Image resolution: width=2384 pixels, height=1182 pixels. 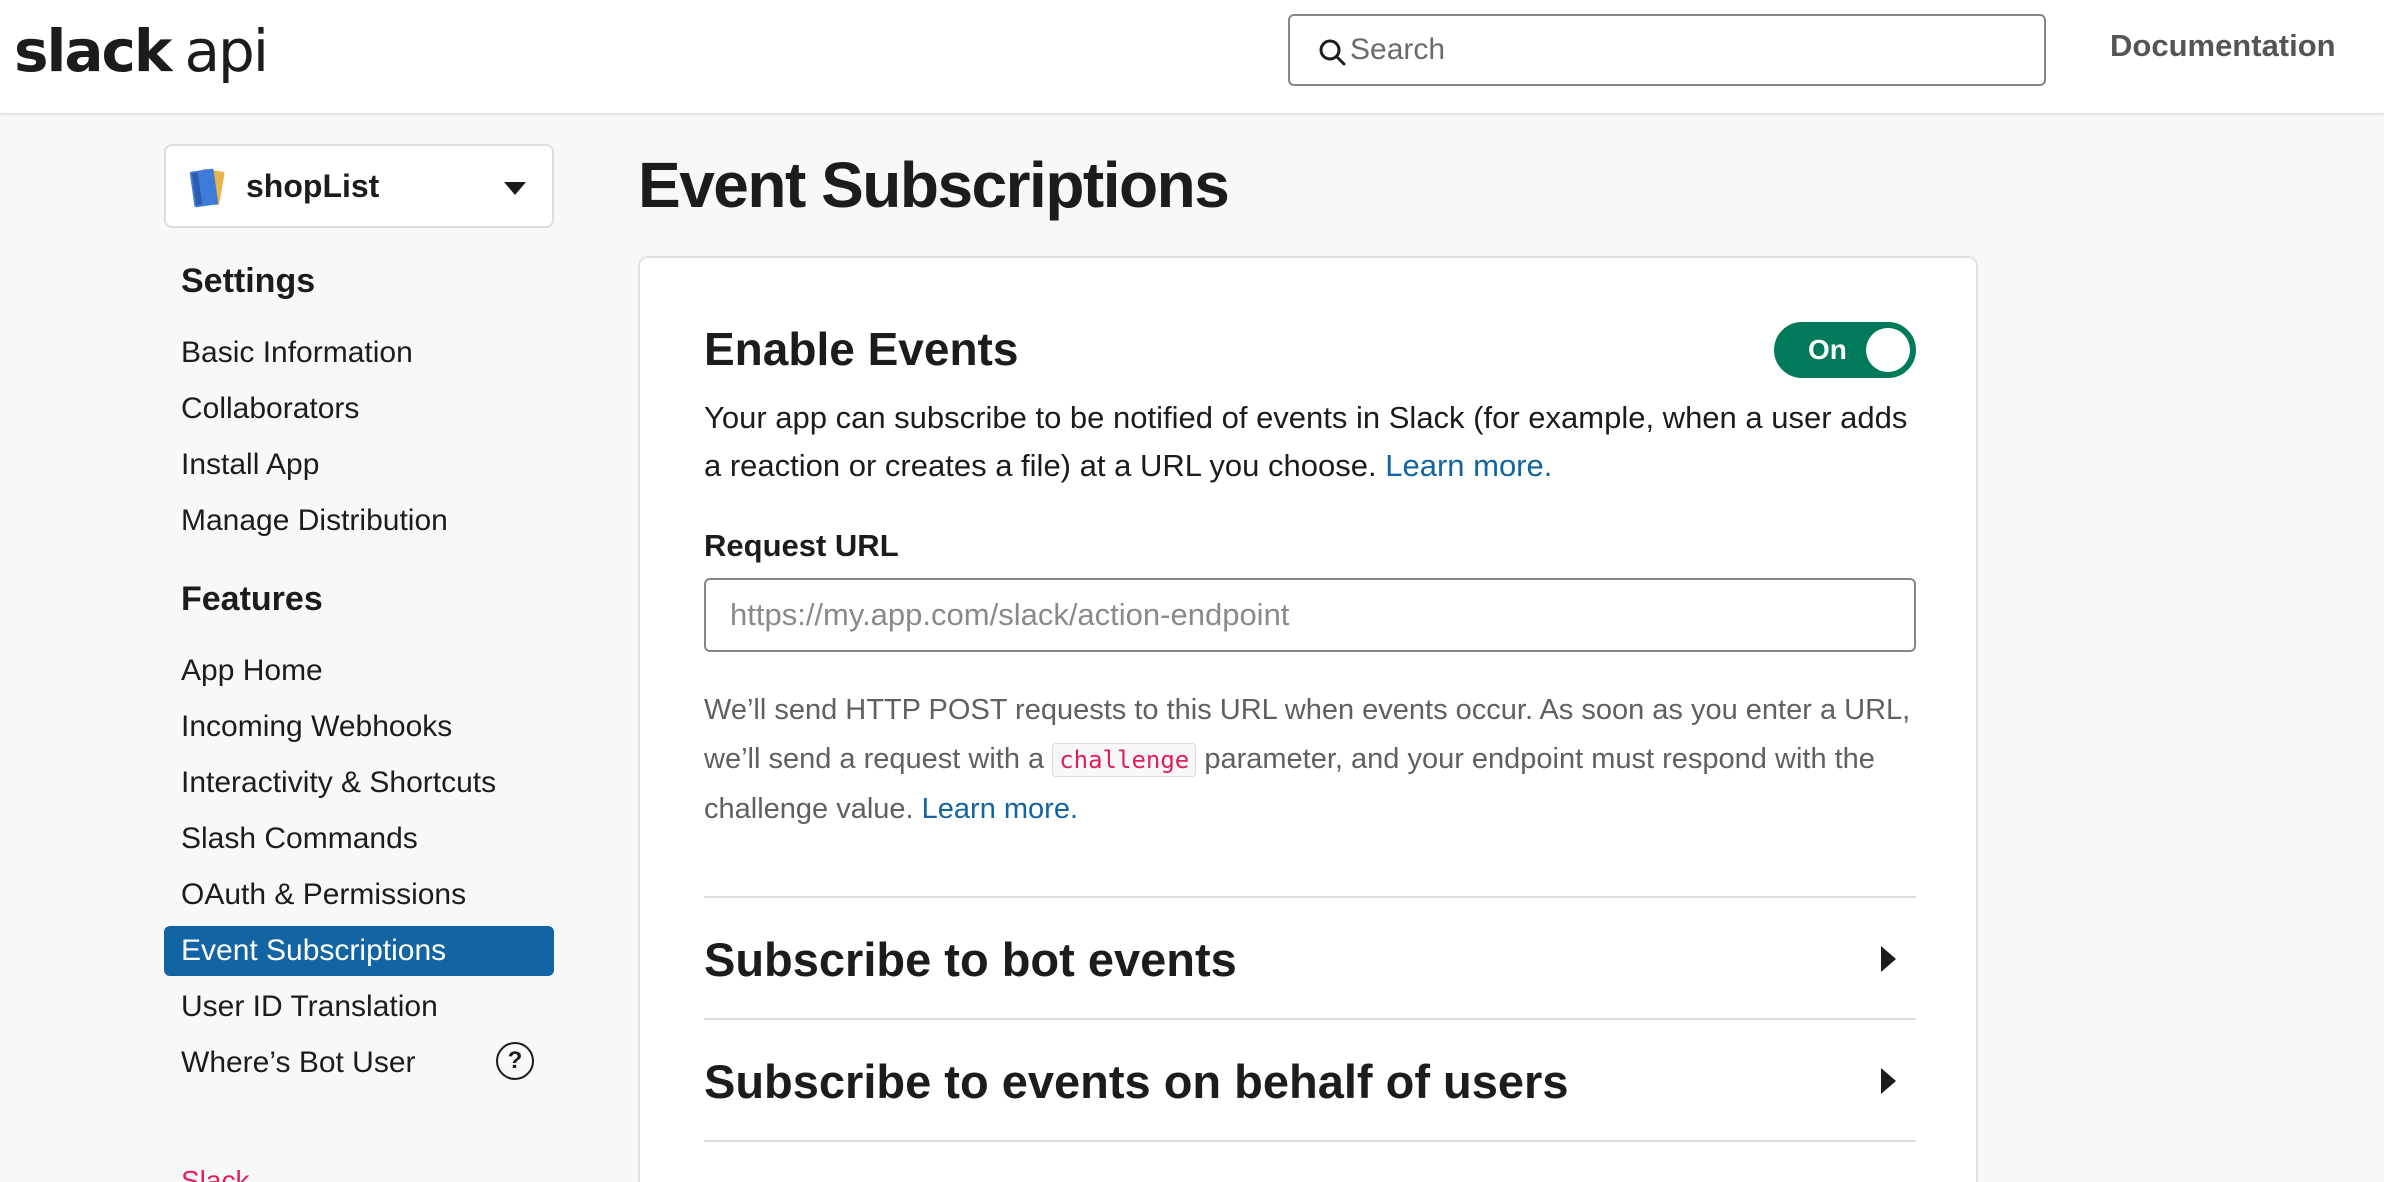 I want to click on slack-api-logo: slack api, so click(x=141, y=51).